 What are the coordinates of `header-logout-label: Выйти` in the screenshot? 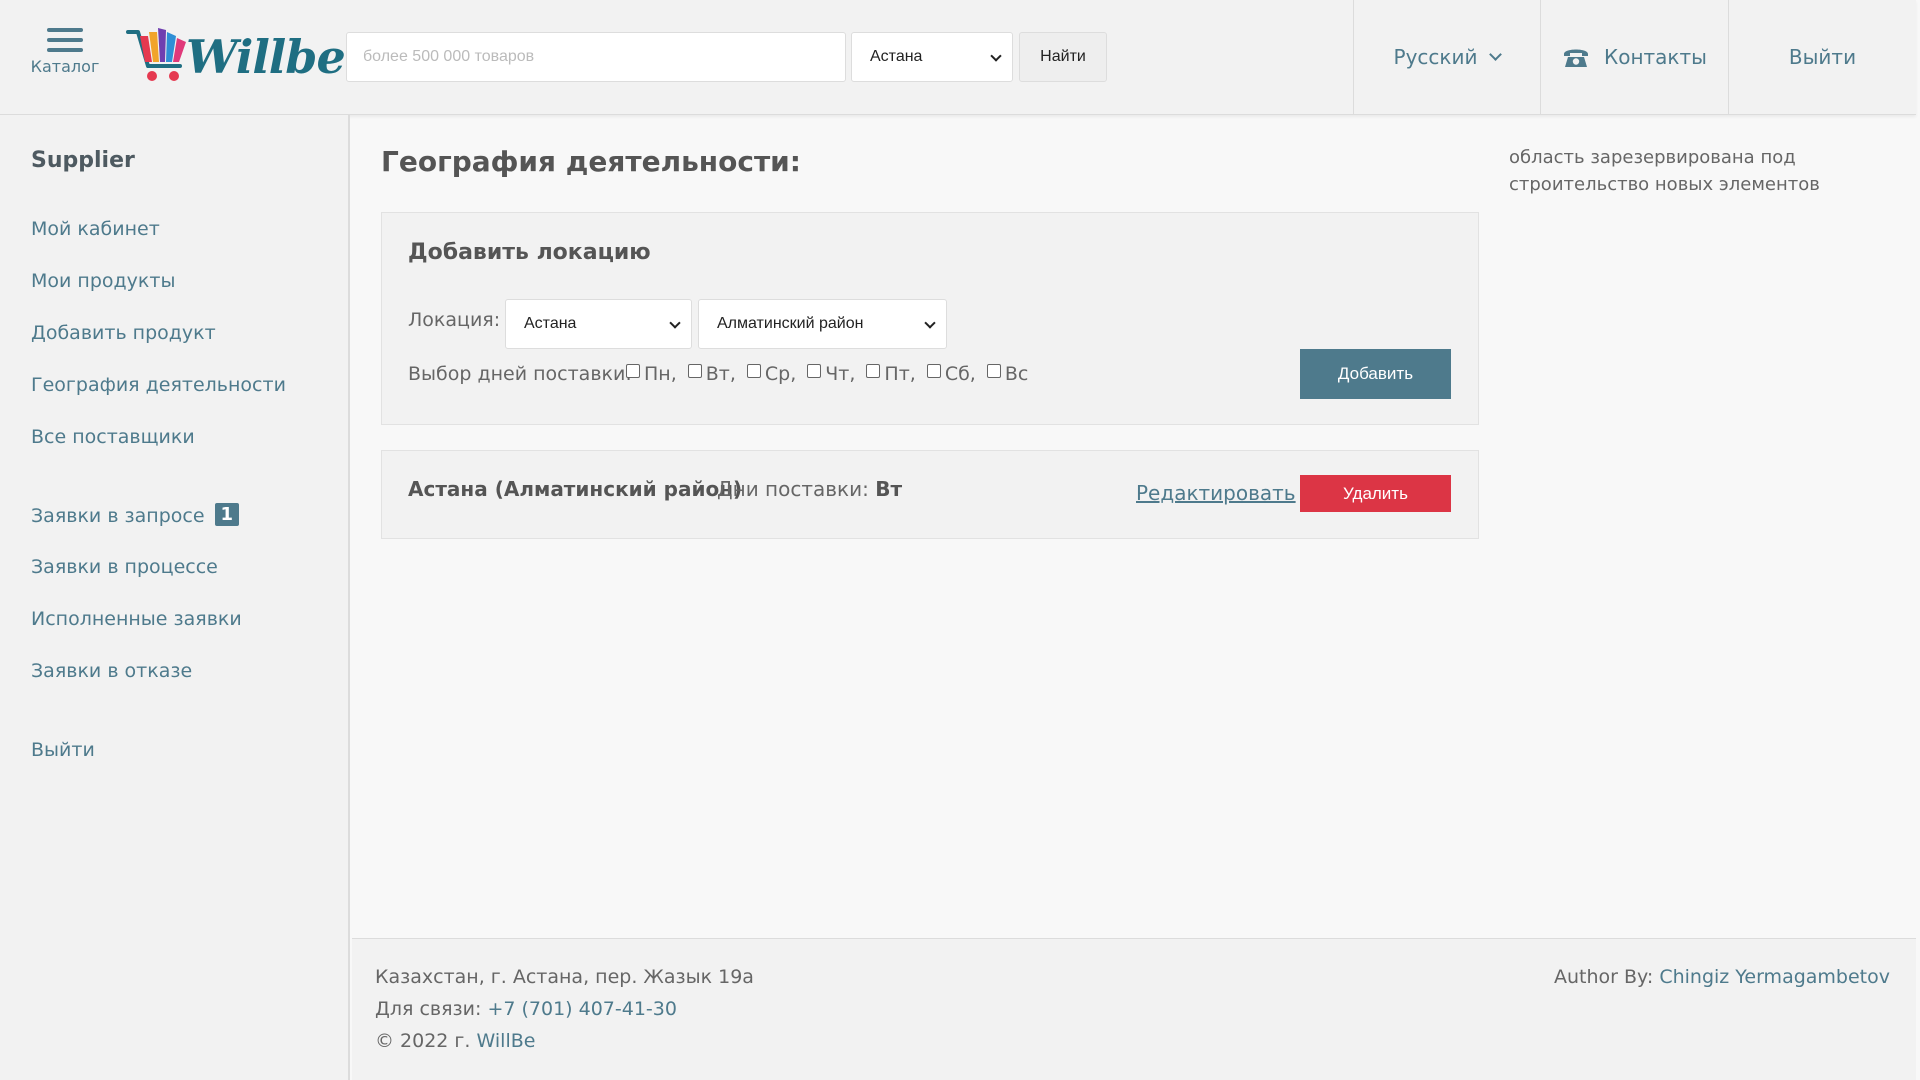 It's located at (1822, 57).